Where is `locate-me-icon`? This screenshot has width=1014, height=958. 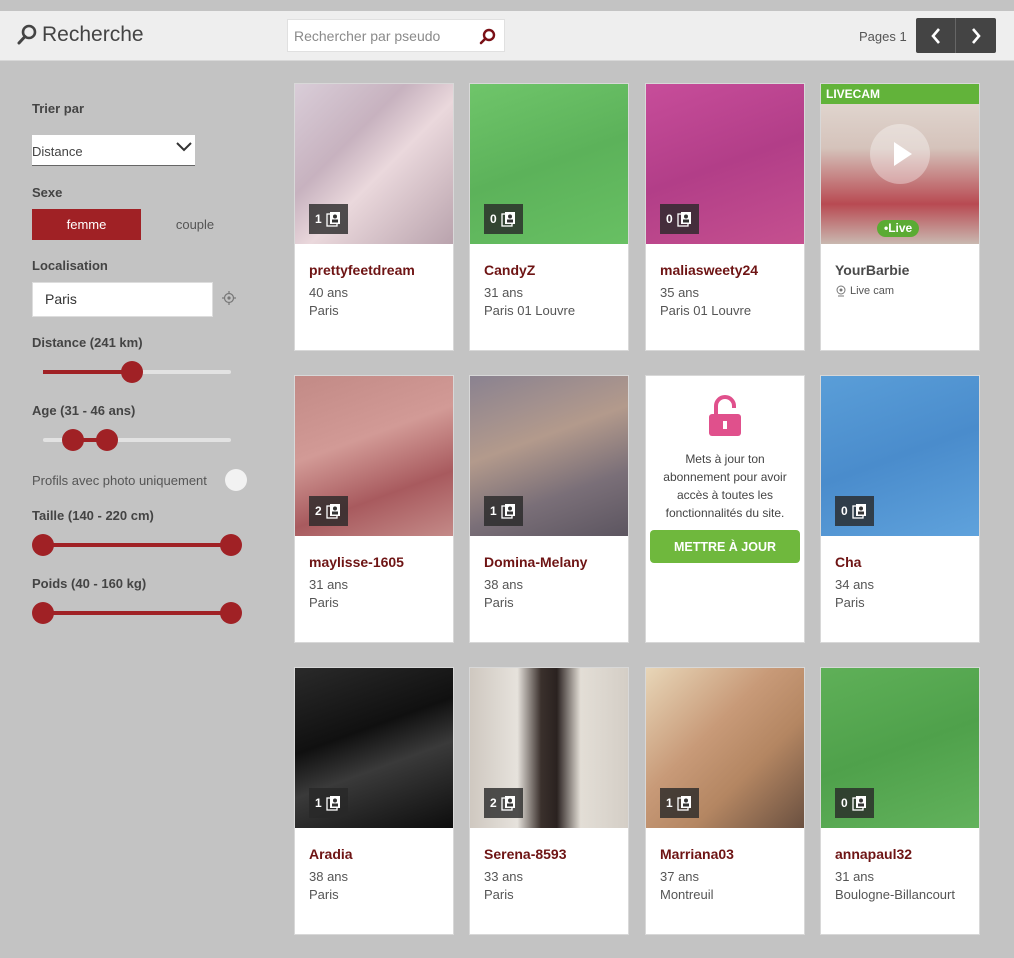
locate-me-icon is located at coordinates (229, 298).